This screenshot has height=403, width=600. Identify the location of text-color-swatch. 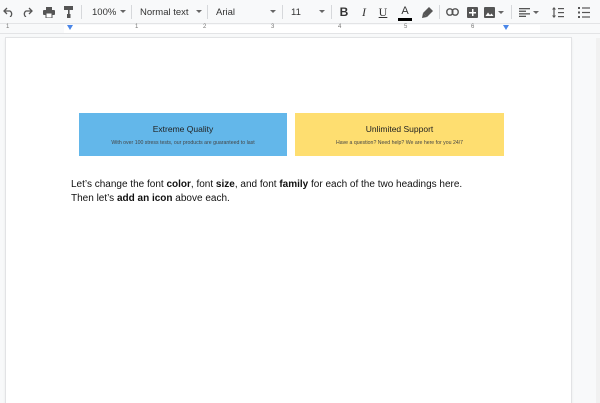
(405, 19).